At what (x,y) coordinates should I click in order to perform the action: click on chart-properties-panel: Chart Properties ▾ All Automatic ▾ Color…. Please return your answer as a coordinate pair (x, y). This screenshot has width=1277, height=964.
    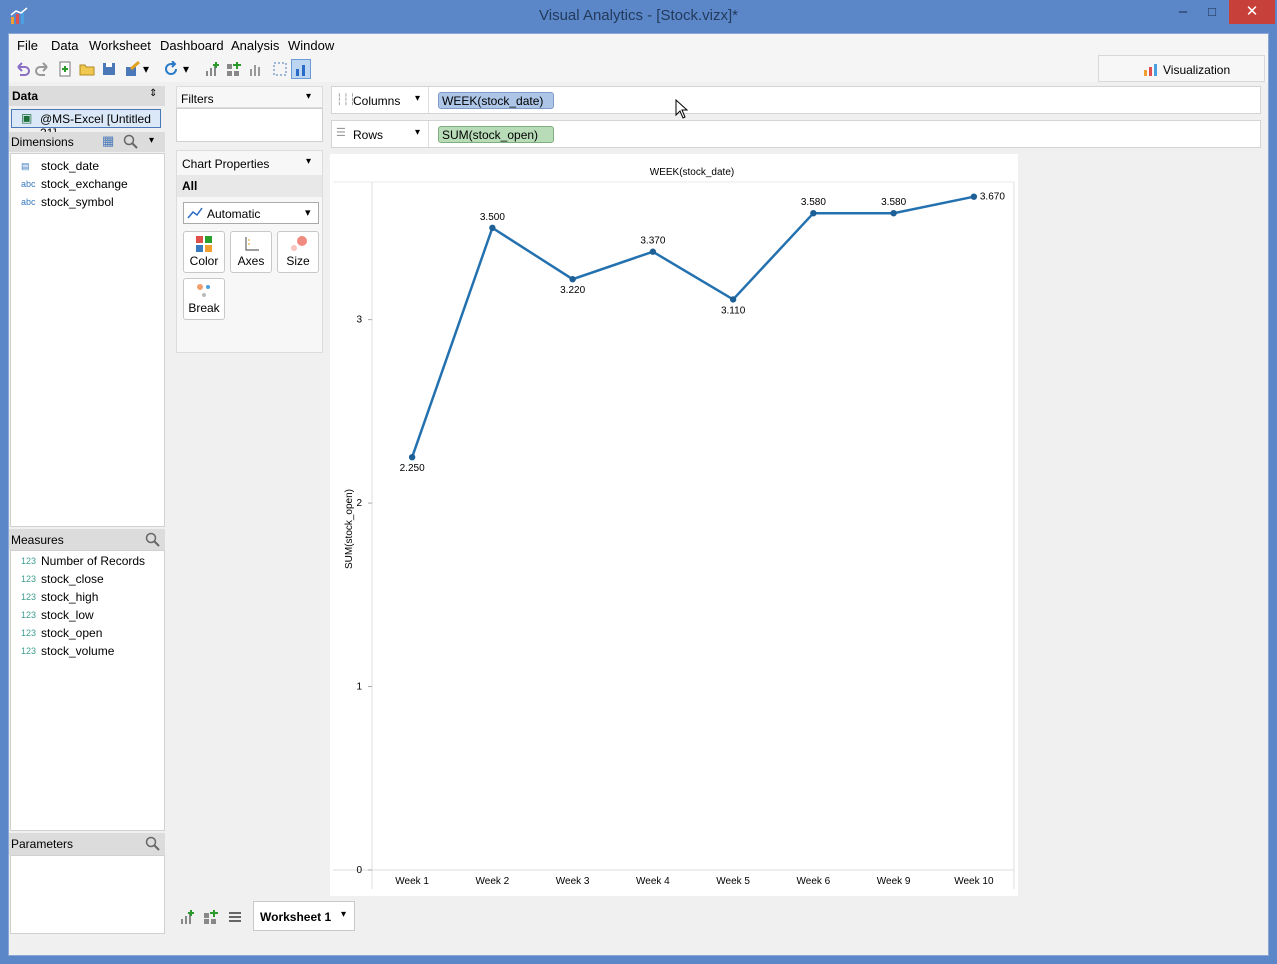
    Looking at the image, I should click on (249, 251).